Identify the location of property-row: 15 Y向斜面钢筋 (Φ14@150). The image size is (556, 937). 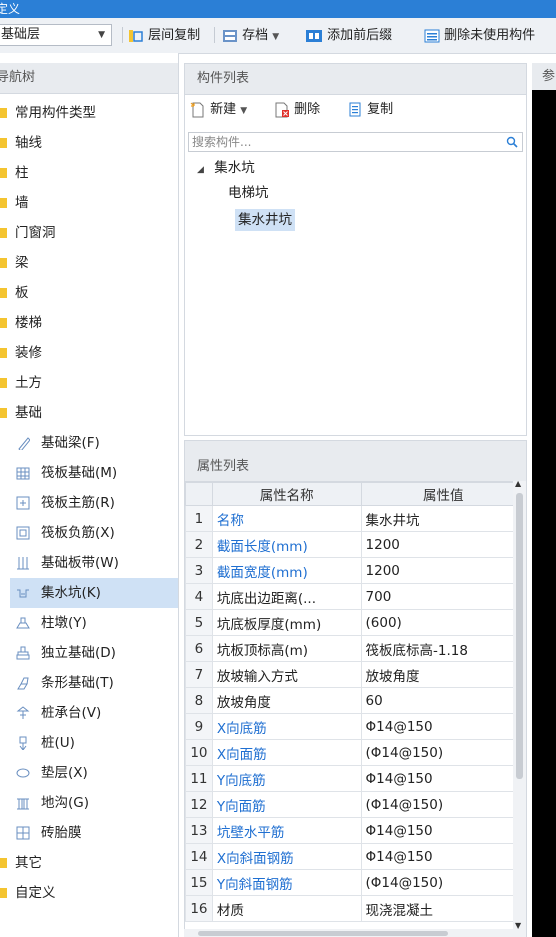
(356, 882).